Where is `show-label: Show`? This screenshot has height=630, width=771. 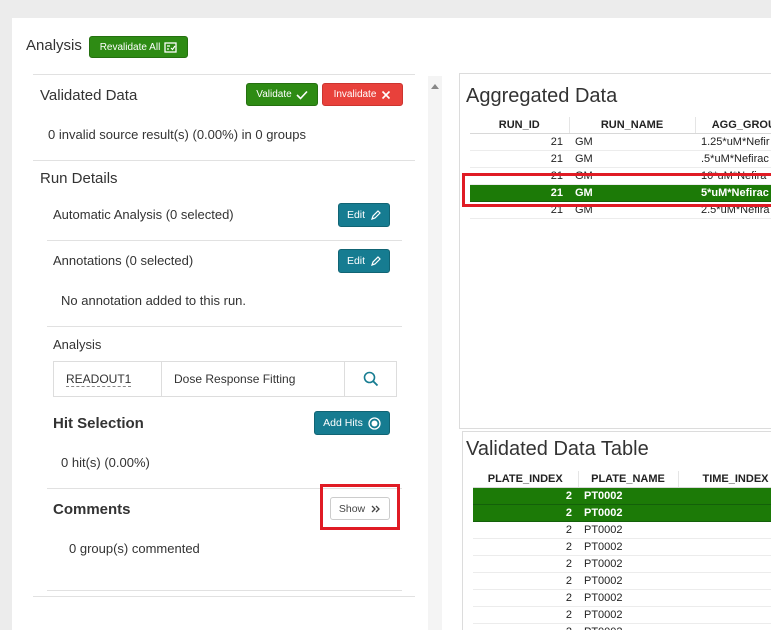 show-label: Show is located at coordinates (352, 508).